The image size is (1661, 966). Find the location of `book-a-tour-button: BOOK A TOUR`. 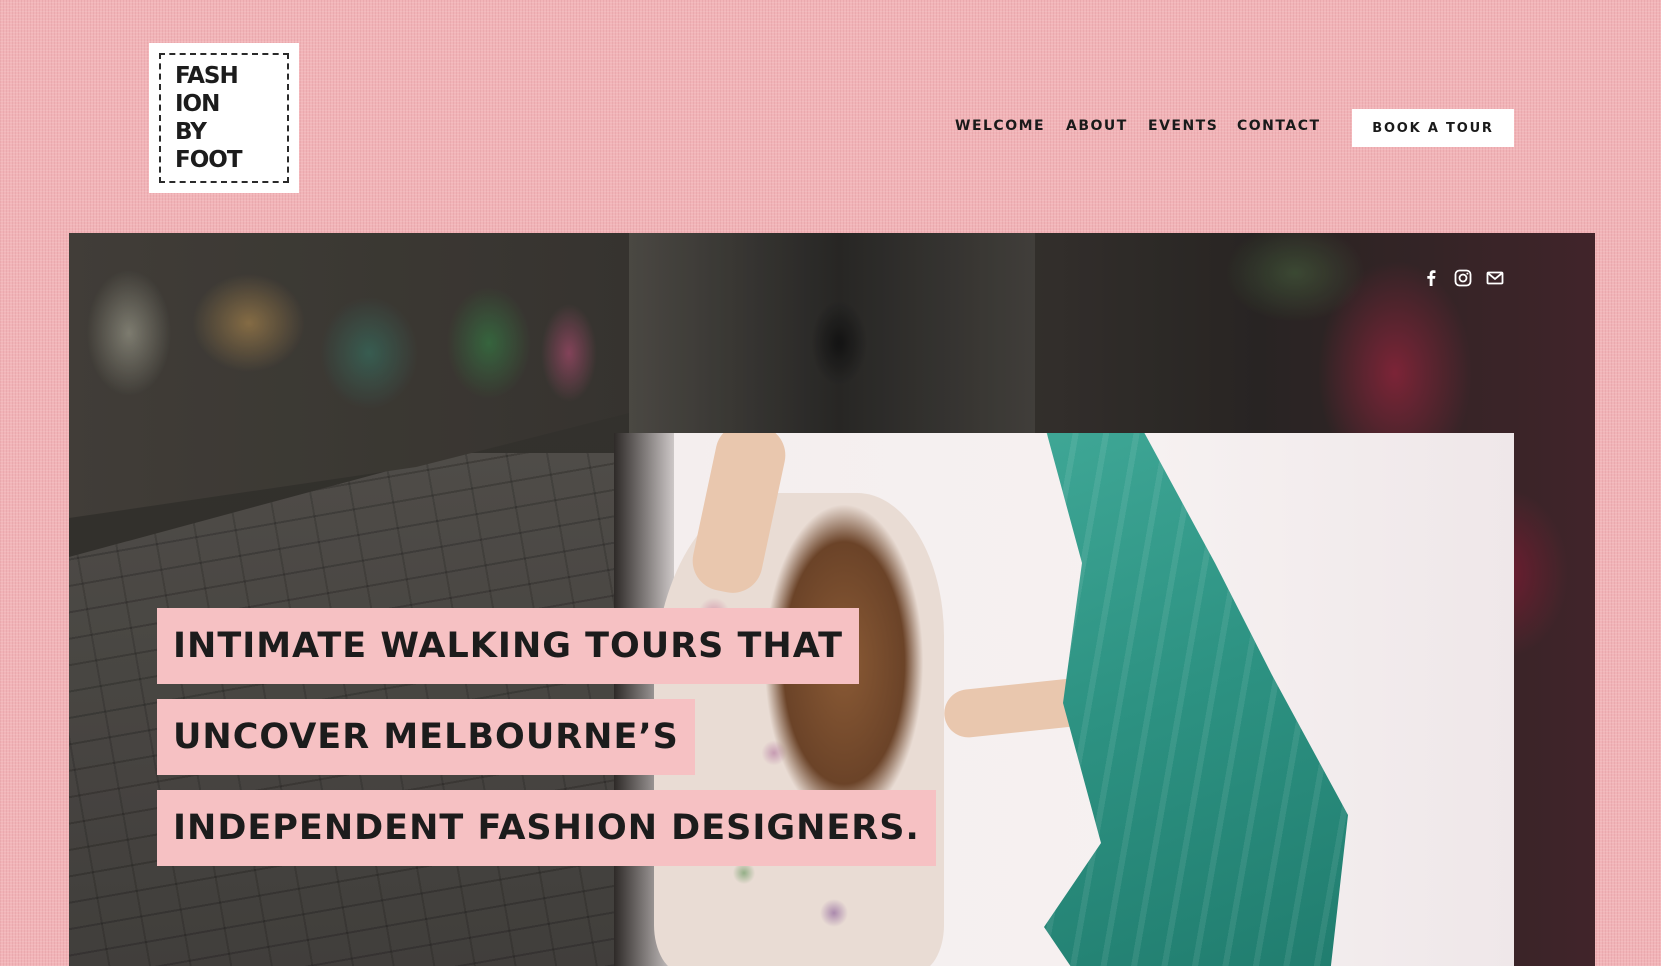

book-a-tour-button: BOOK A TOUR is located at coordinates (1433, 128).